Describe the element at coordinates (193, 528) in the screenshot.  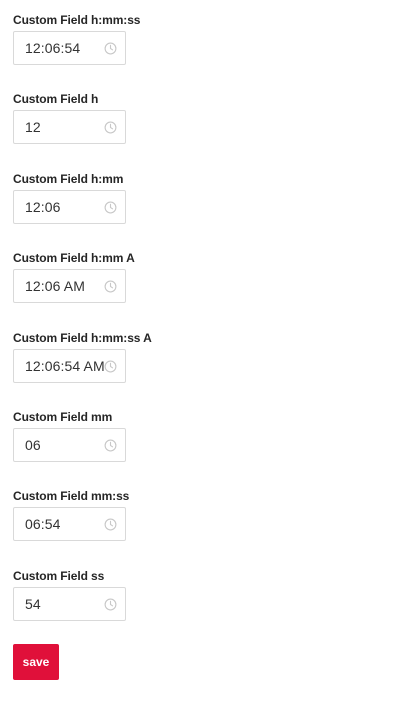
I see `field-mm-ss: Custom Field mm:ss 06:54` at that location.